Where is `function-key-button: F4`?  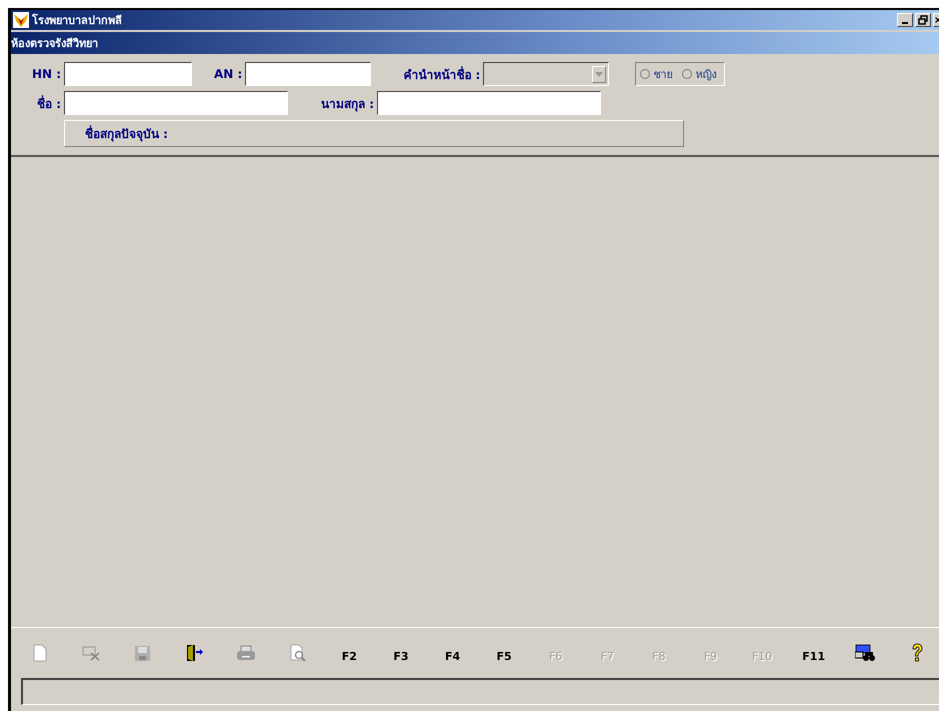
function-key-button: F4 is located at coordinates (452, 653).